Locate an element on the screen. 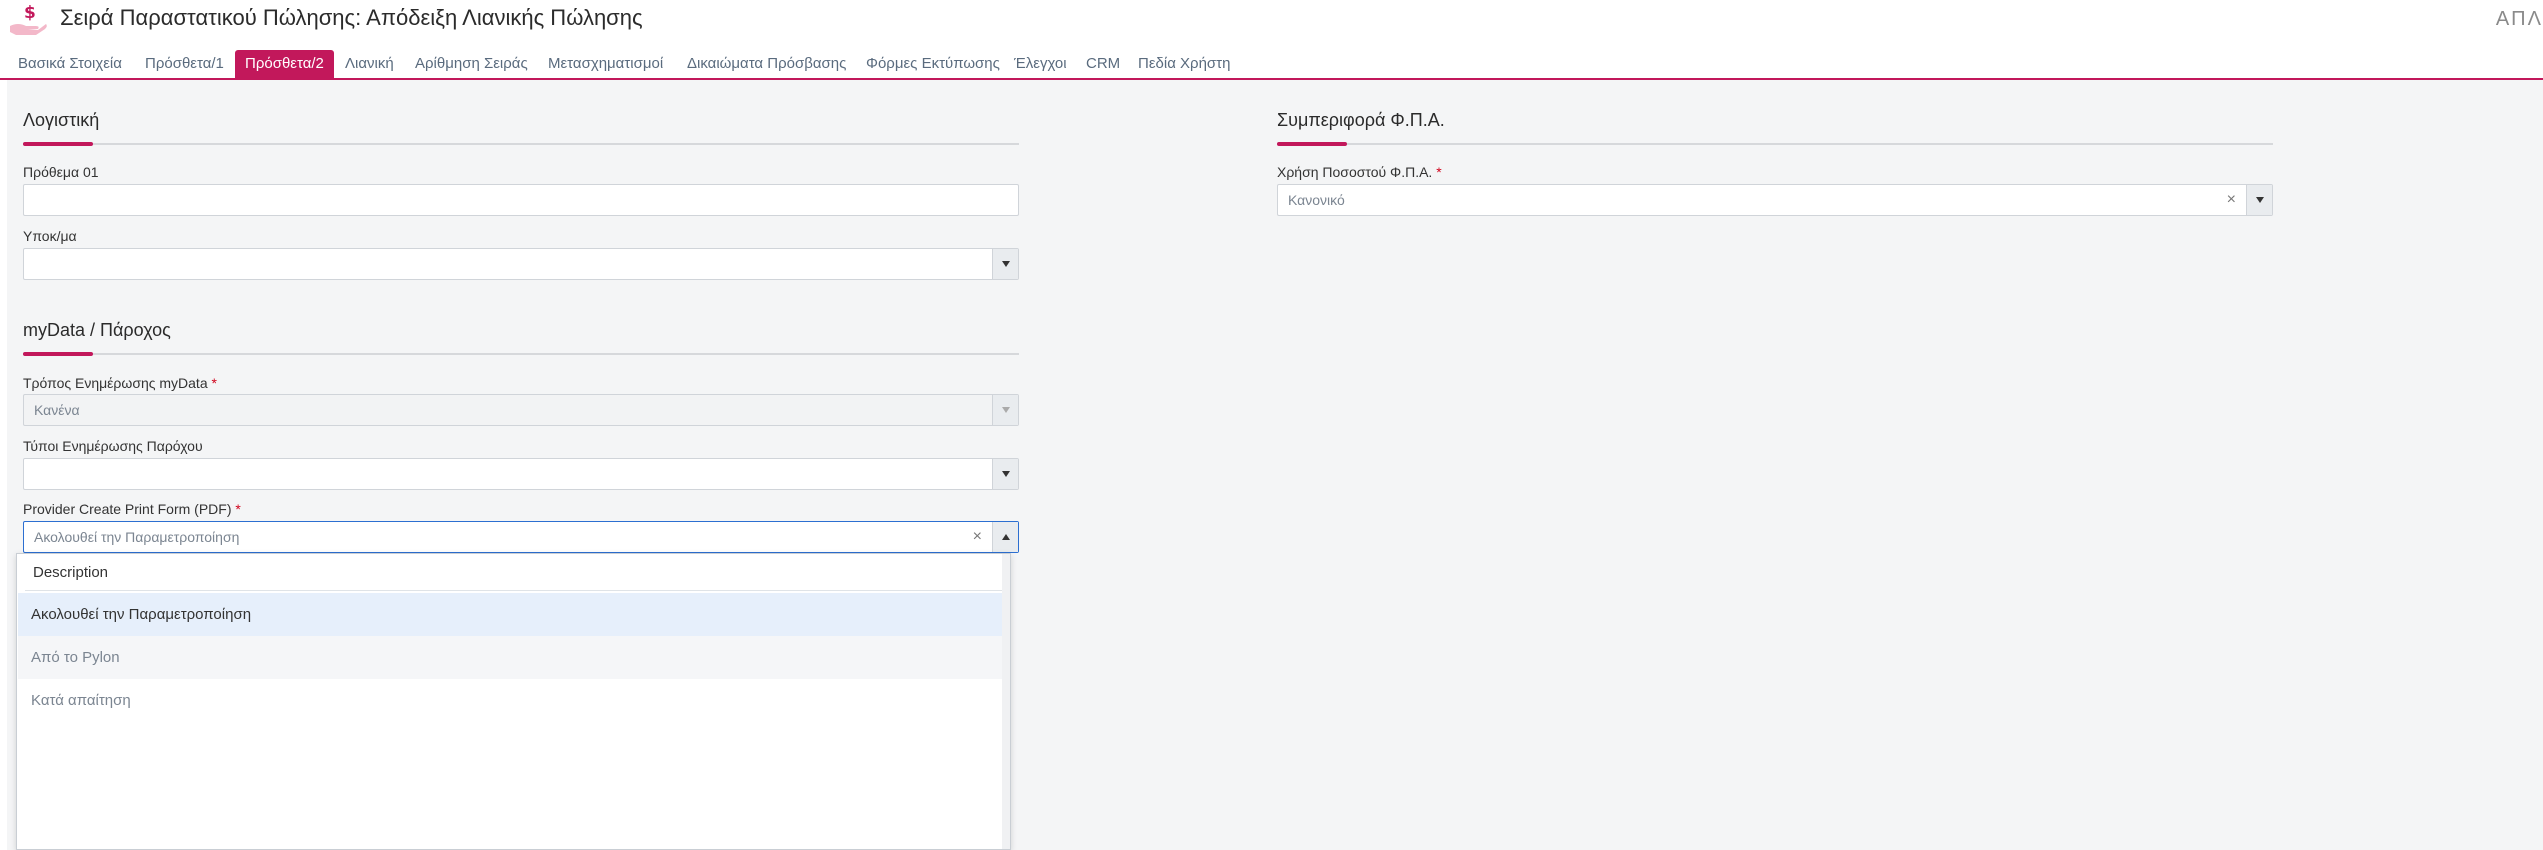 The image size is (2543, 850). print-form-select: Ακολουθεί την Παραμετροποίηση × is located at coordinates (521, 537).